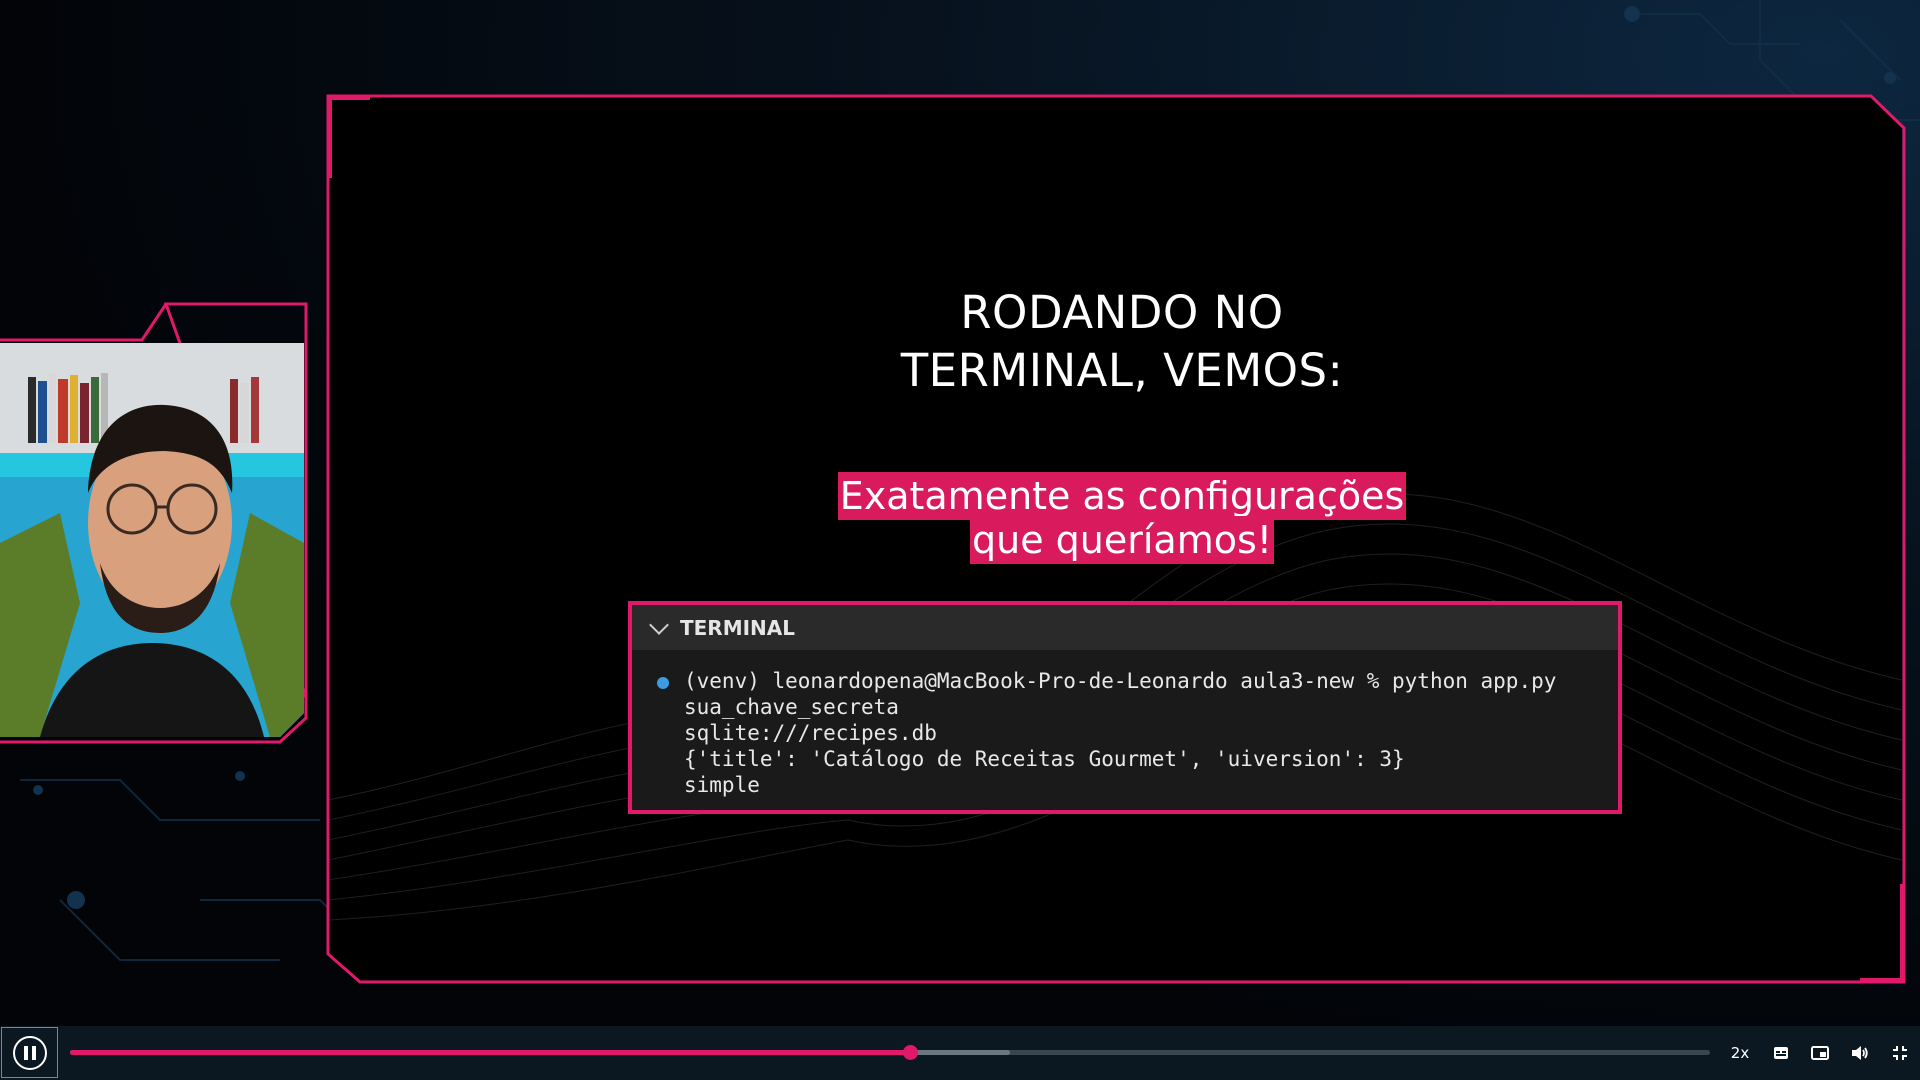 The width and height of the screenshot is (1920, 1080). What do you see at coordinates (791, 707) in the screenshot?
I see `terminal-line: sua_chave_secreta` at bounding box center [791, 707].